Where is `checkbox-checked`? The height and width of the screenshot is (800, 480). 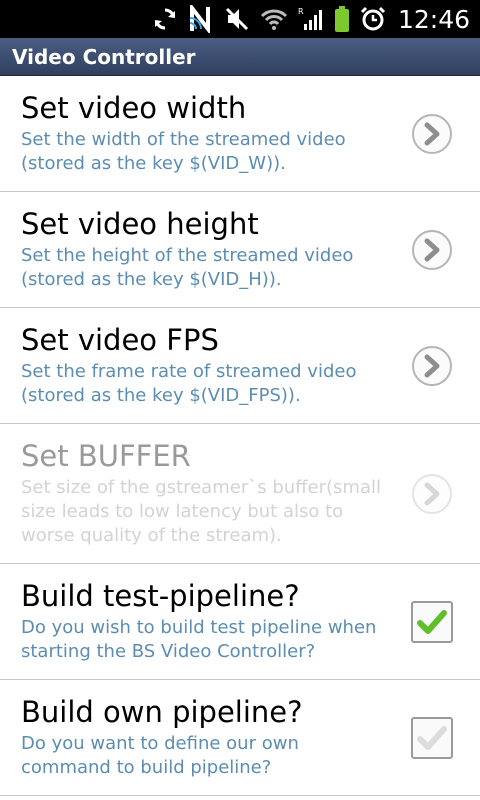 checkbox-checked is located at coordinates (432, 622).